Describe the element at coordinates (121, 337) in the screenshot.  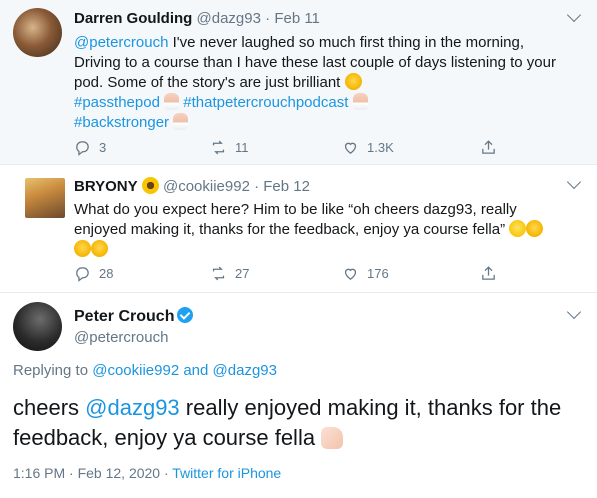
I see `handle: @petercrouch` at that location.